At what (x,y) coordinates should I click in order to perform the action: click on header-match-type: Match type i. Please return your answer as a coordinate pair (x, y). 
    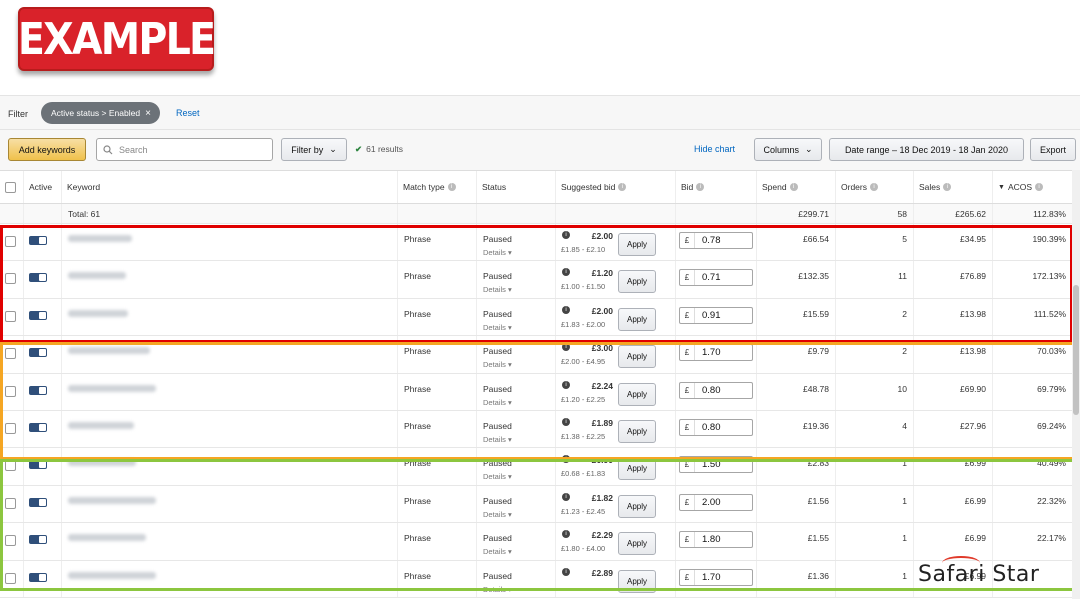
    Looking at the image, I should click on (437, 187).